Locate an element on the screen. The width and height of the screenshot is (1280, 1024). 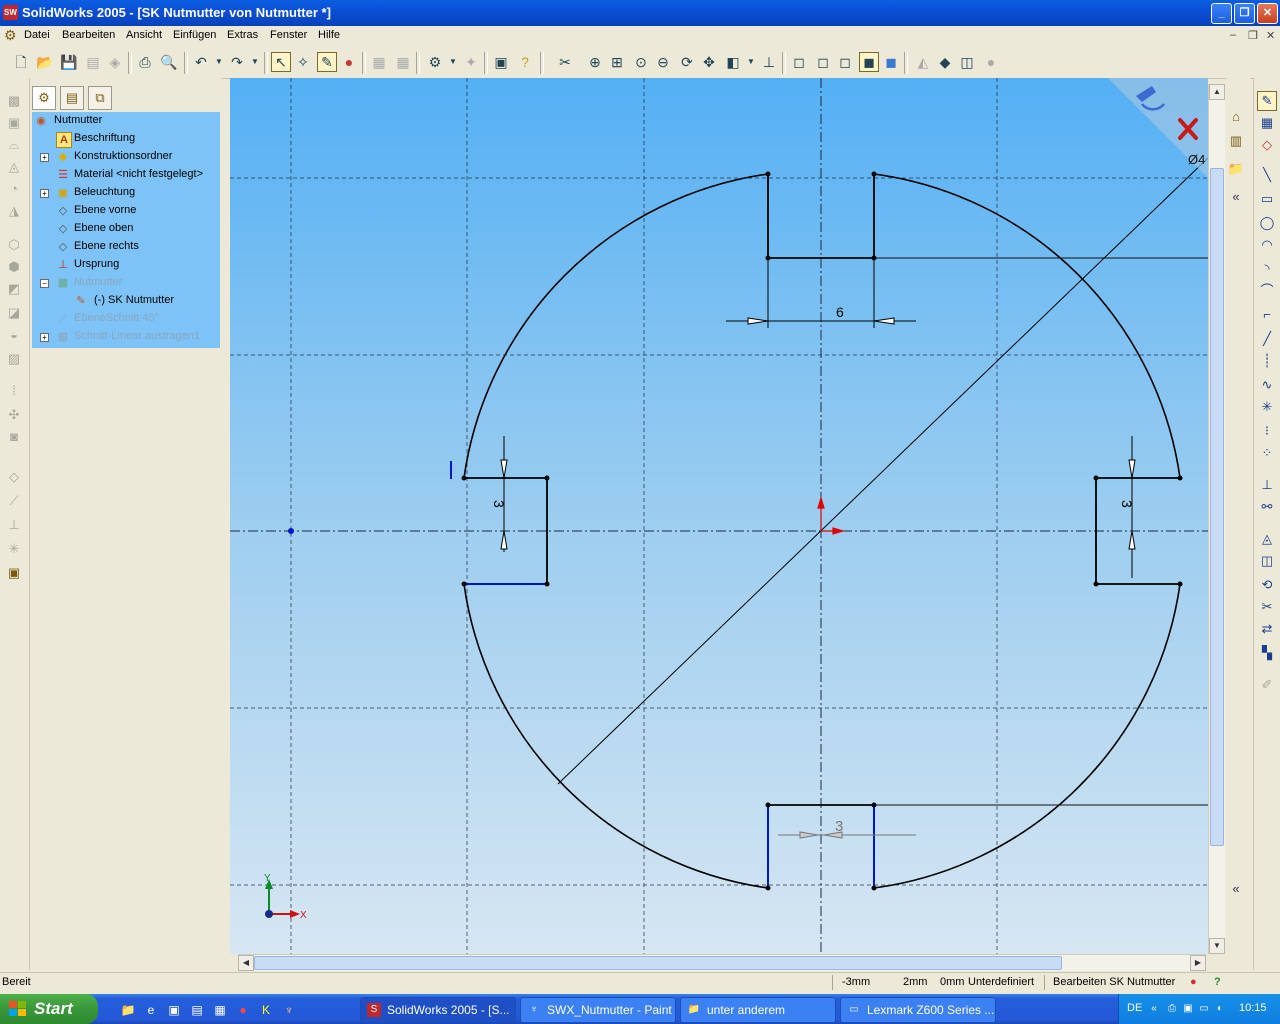
dimension-right-text: 3 is located at coordinates (1127, 504).